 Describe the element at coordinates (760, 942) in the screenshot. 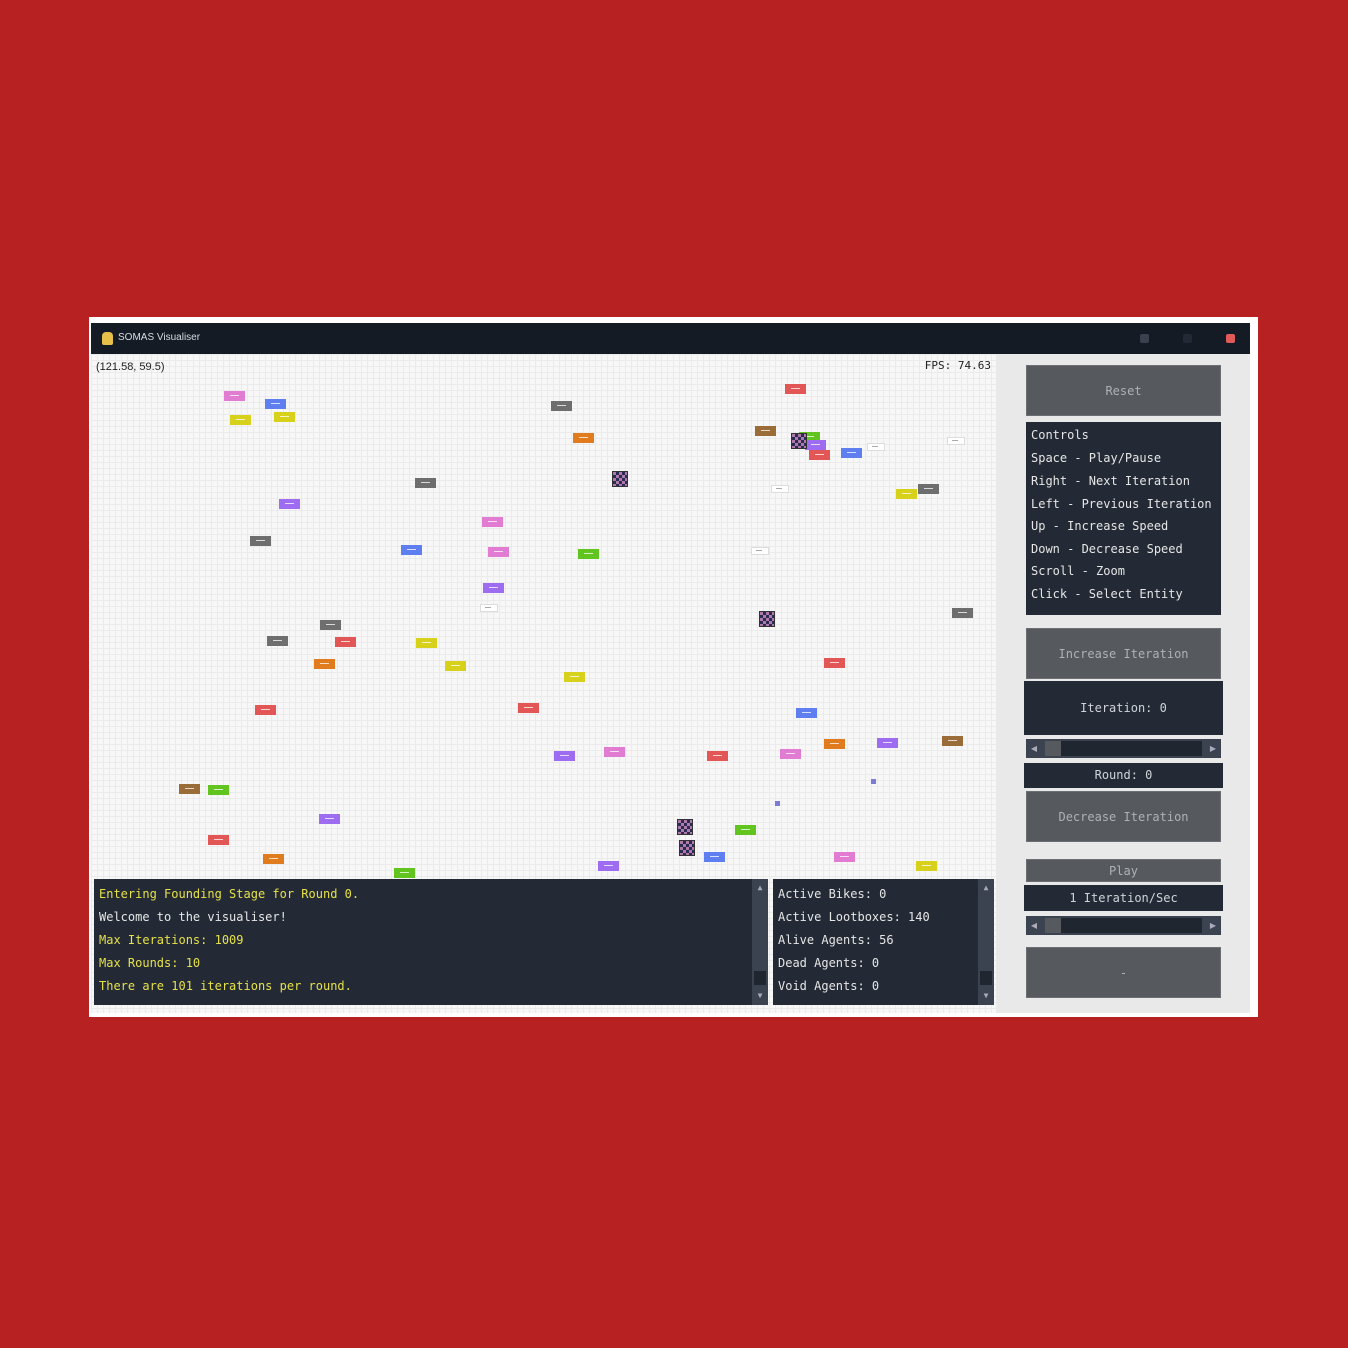

I see `log-scrollbar: ▲ ▼` at that location.